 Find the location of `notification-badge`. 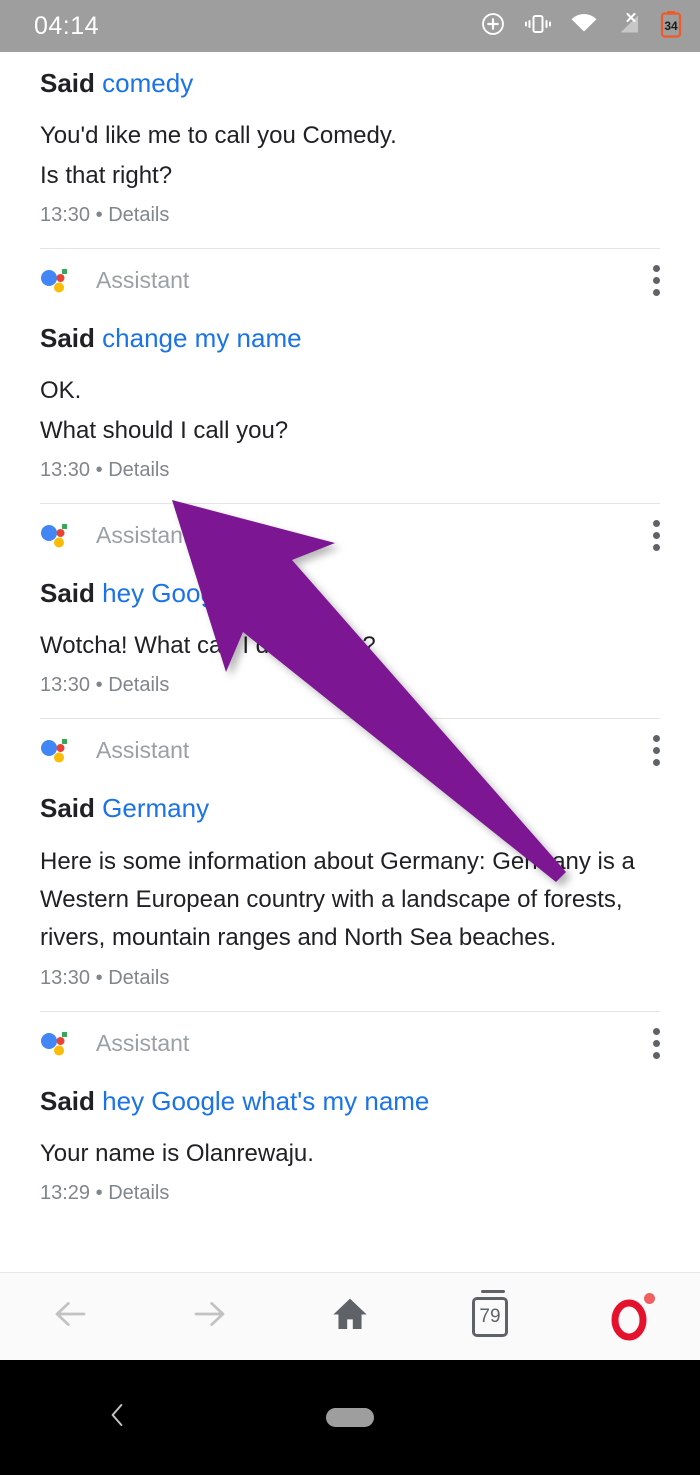

notification-badge is located at coordinates (649, 1298).